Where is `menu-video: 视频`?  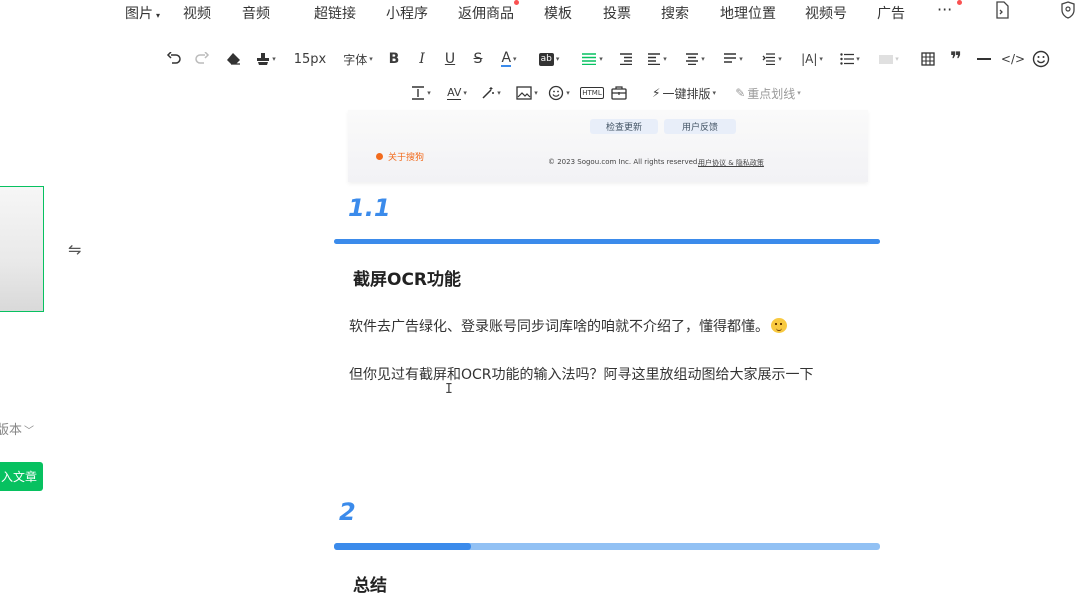
menu-video: 视频 is located at coordinates (197, 13).